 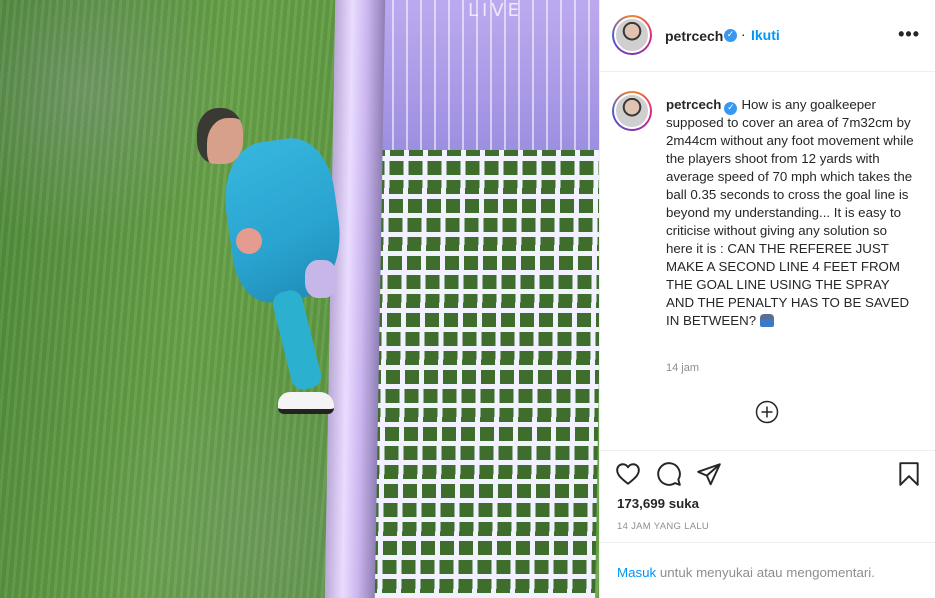 I want to click on login-suffix: untuk menyukai atau mengomentari., so click(x=765, y=572).